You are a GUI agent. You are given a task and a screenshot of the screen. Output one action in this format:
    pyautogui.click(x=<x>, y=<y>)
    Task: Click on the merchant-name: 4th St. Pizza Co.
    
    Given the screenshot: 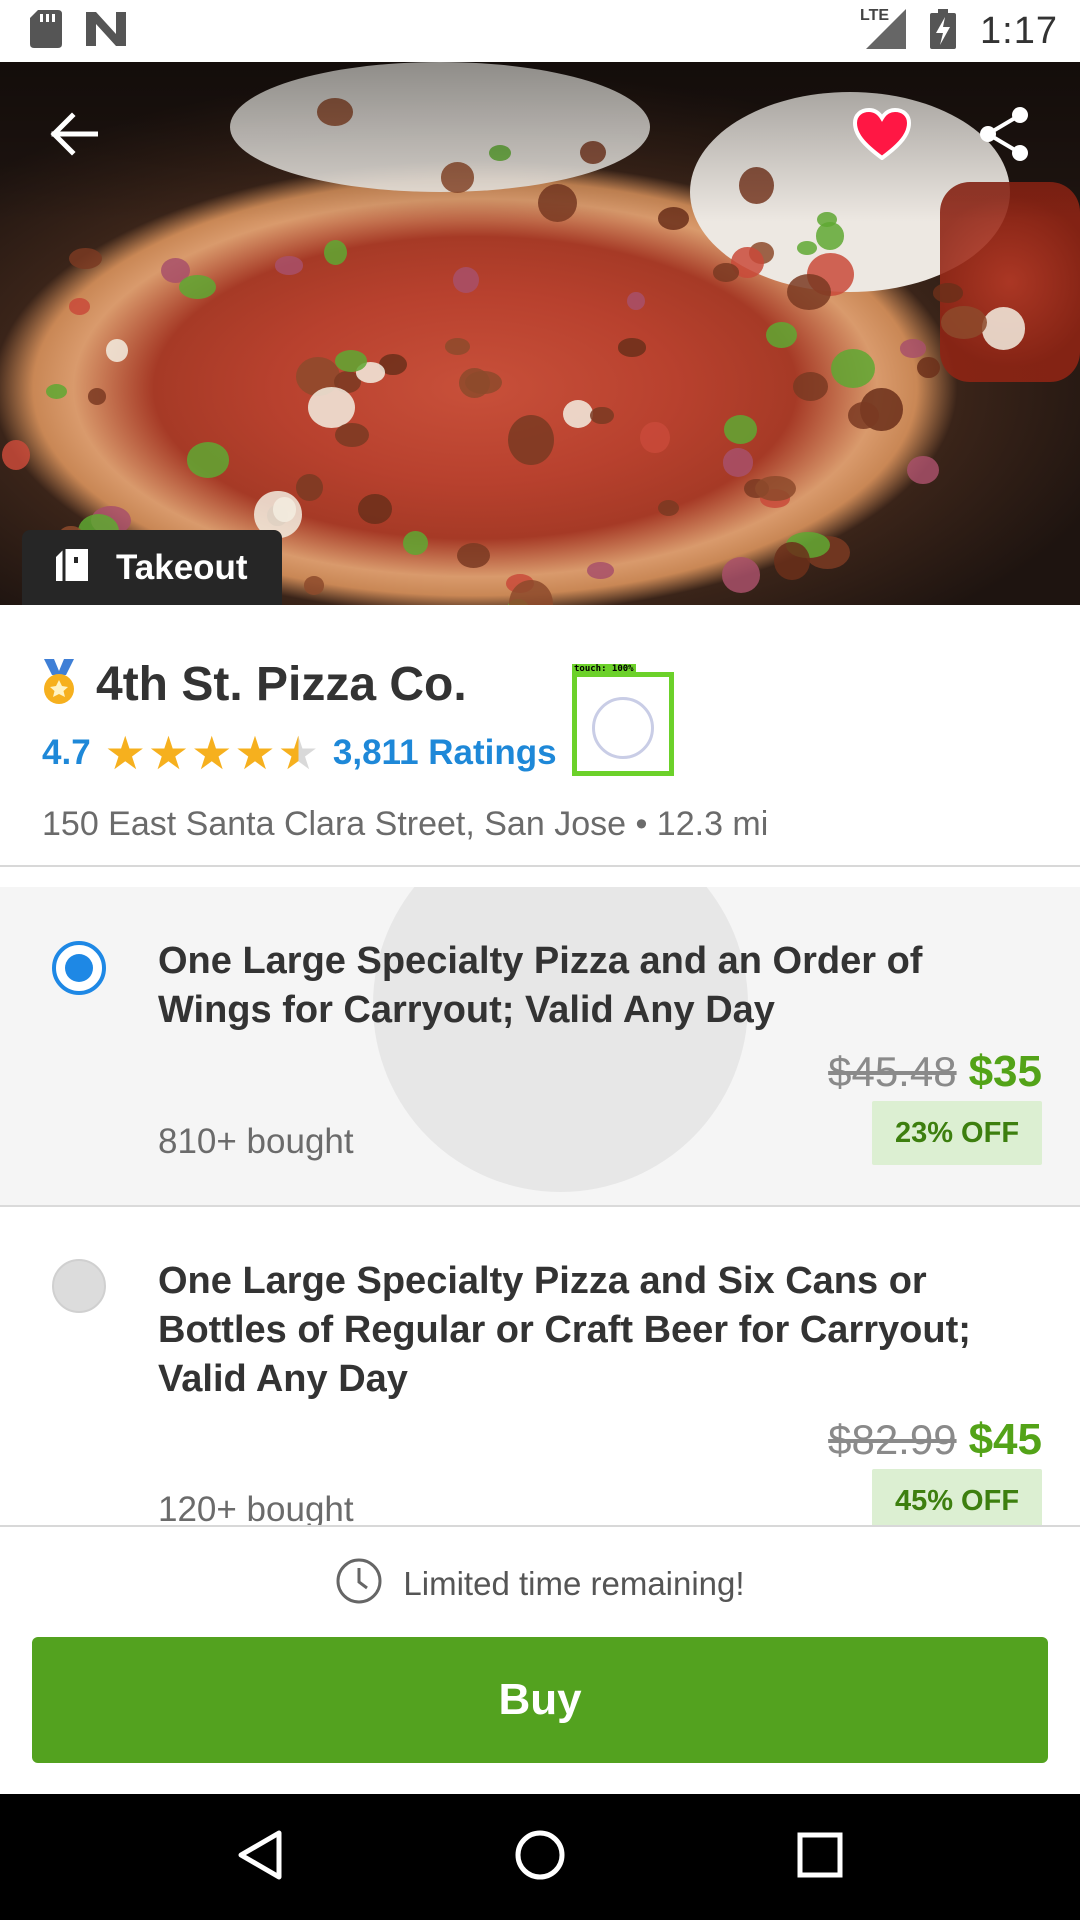 What is the action you would take?
    pyautogui.click(x=281, y=684)
    